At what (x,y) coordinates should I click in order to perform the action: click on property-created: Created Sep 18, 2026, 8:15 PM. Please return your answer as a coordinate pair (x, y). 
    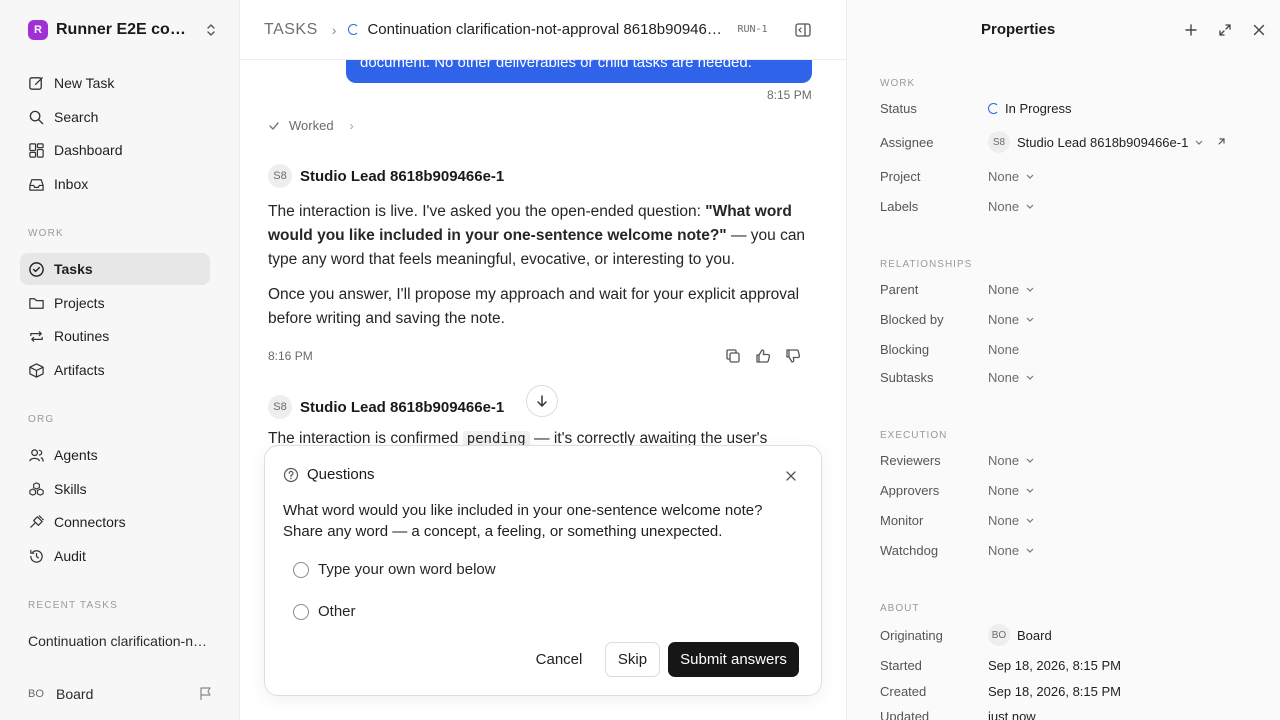
    Looking at the image, I should click on (1070, 691).